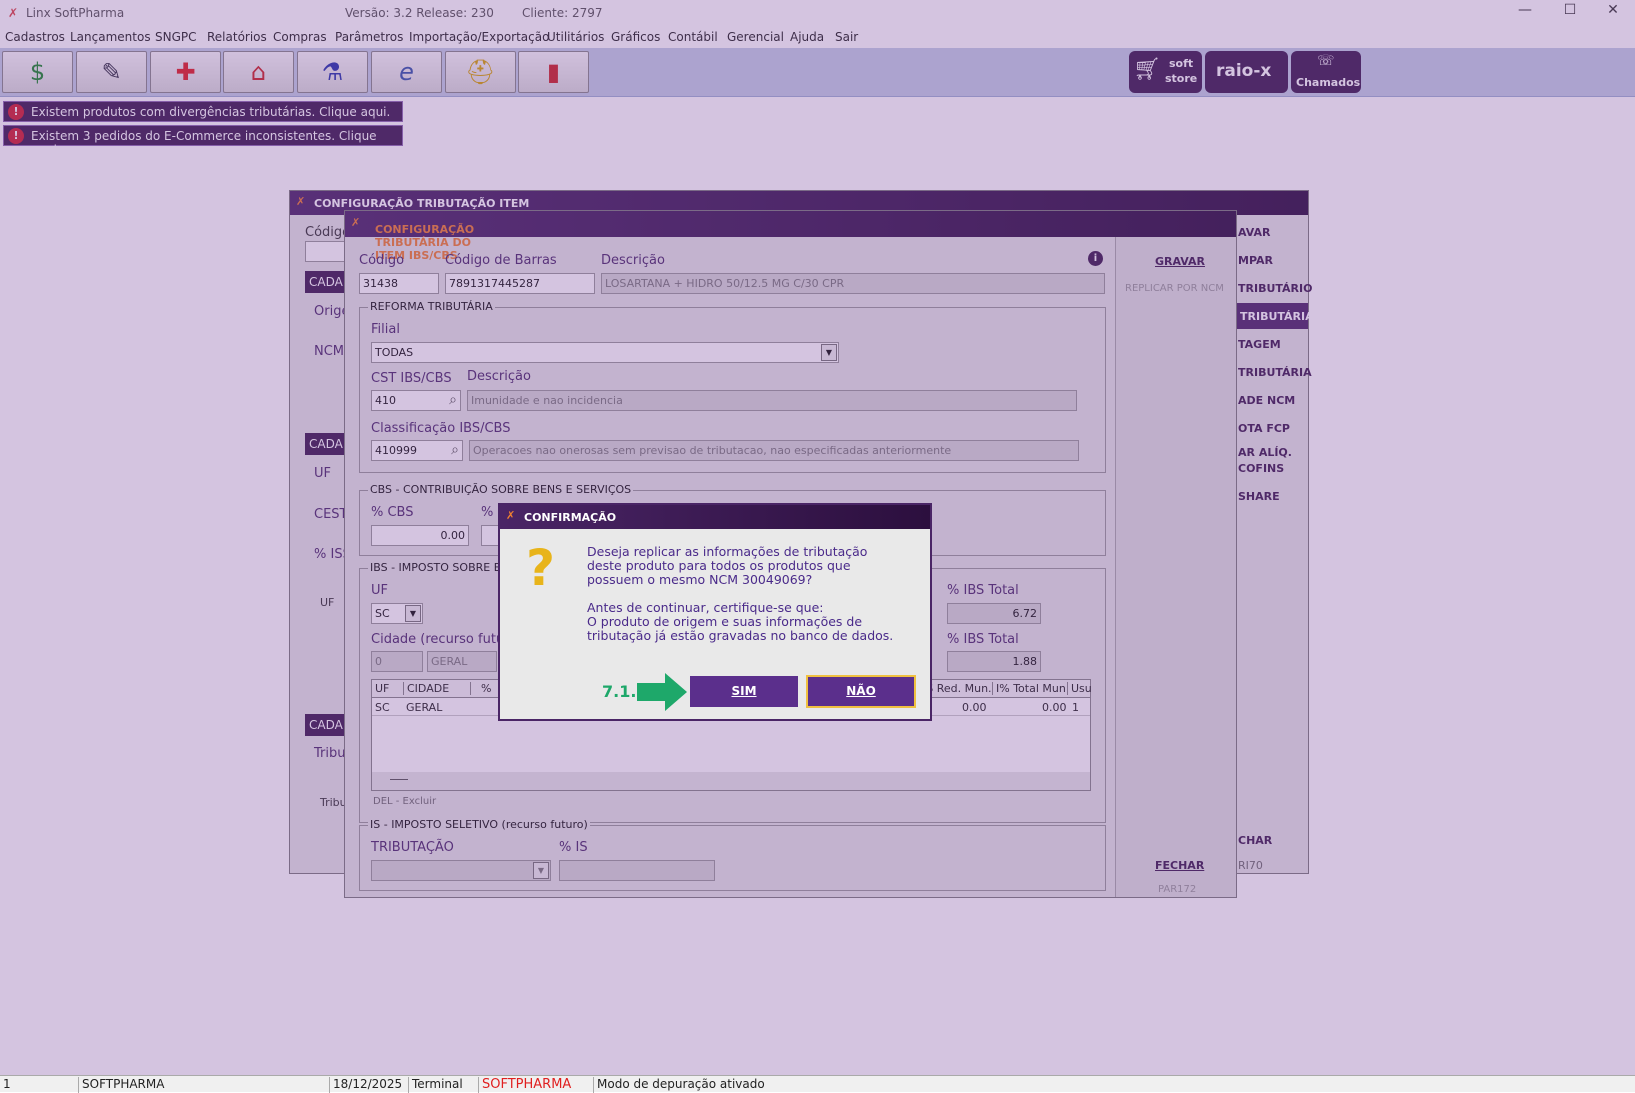  What do you see at coordinates (744, 691) in the screenshot?
I see `sim-button: SIM` at bounding box center [744, 691].